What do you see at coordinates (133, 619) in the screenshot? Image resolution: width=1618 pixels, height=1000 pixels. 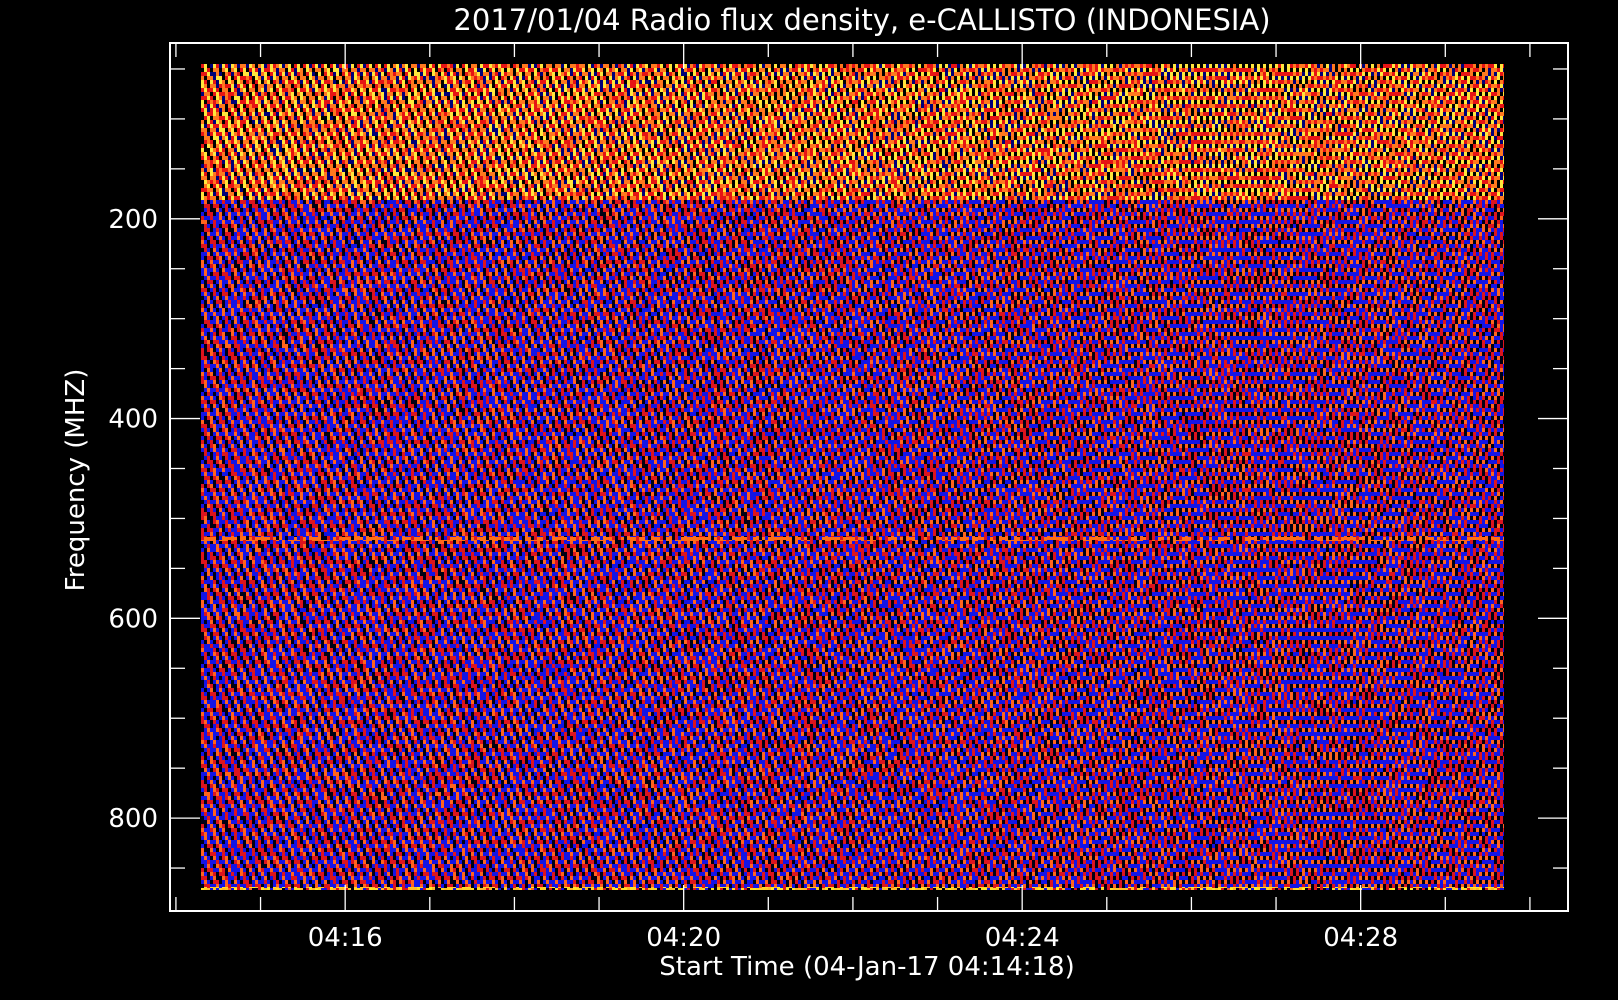 I see `y-tick-label: 600` at bounding box center [133, 619].